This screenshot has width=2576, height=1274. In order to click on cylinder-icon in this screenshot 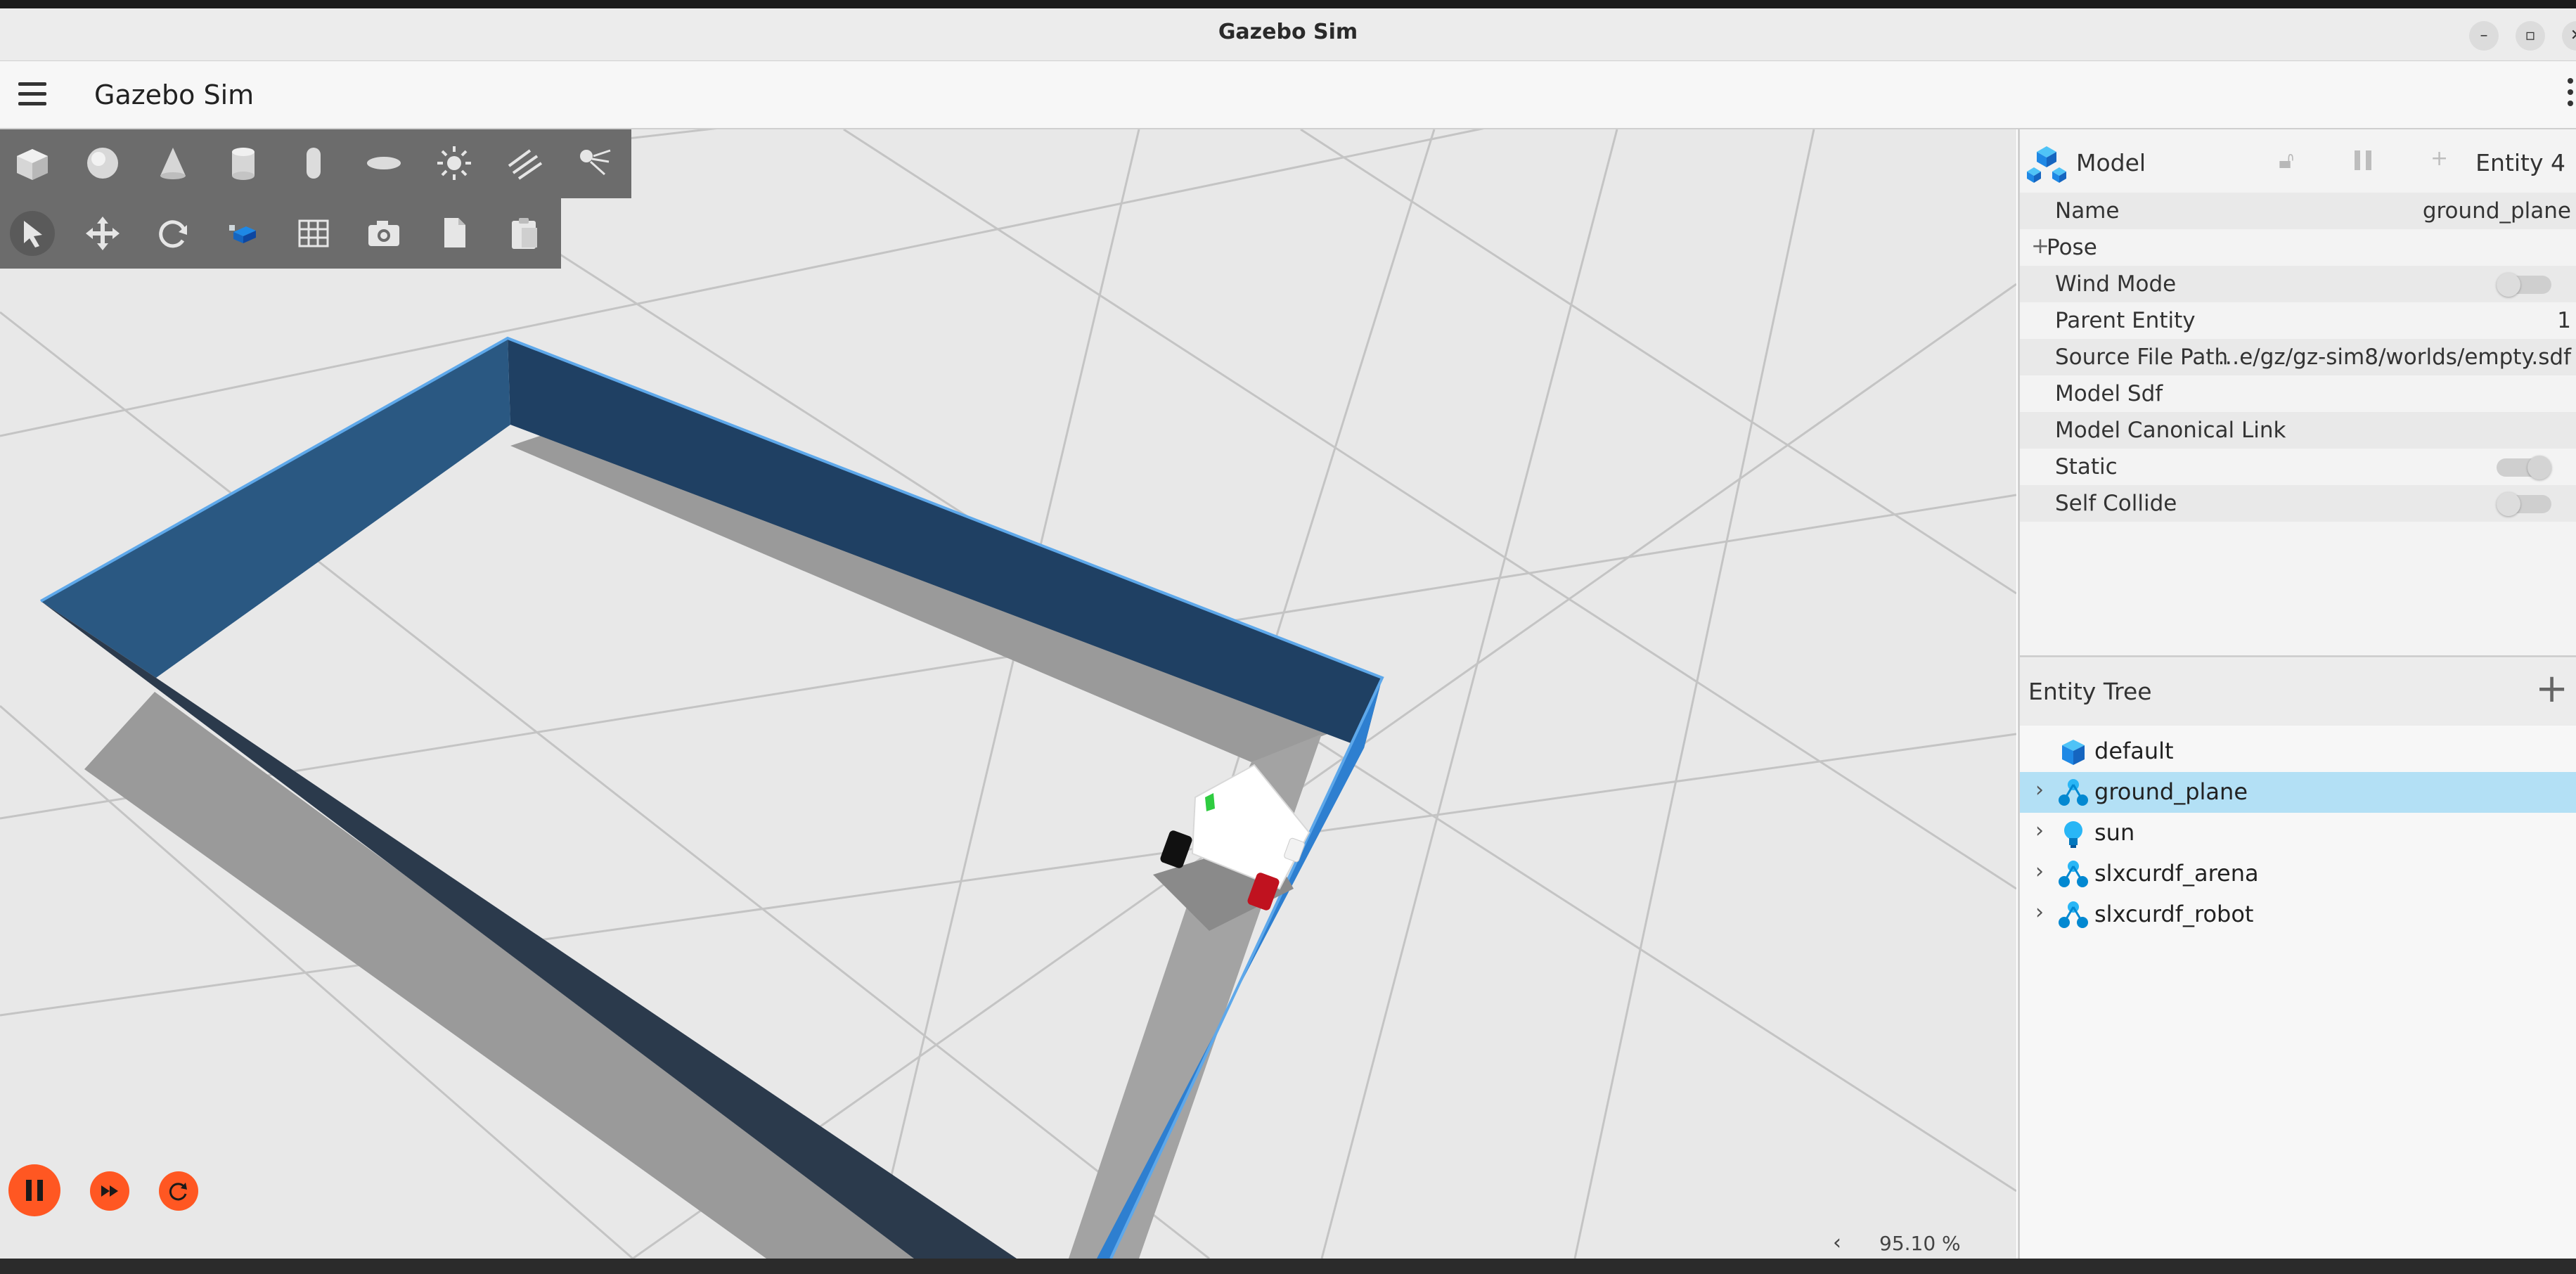, I will do `click(243, 163)`.